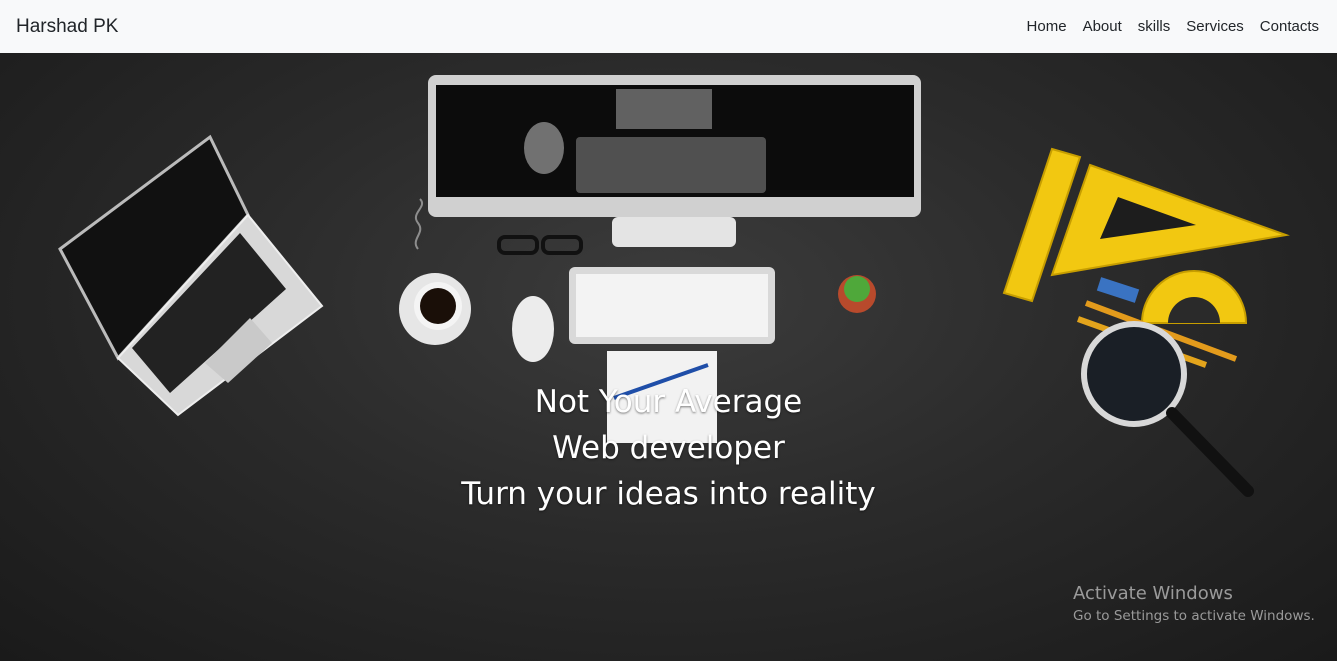  I want to click on nav-link-services: Services, so click(1215, 26).